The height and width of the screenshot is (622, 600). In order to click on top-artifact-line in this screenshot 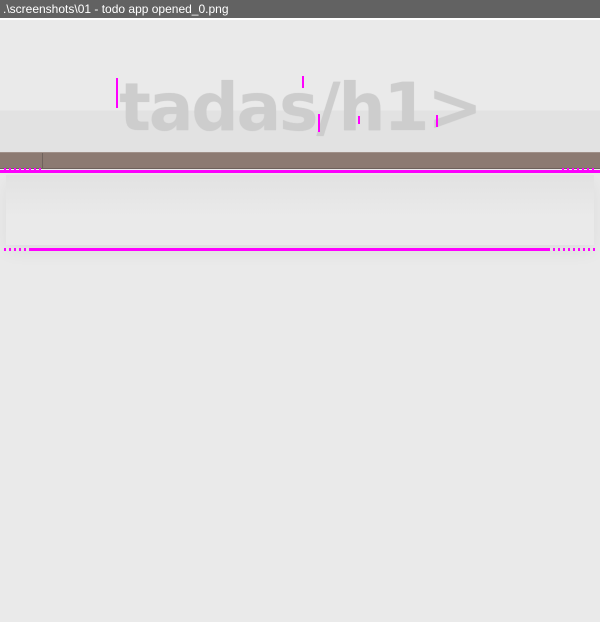, I will do `click(300, 171)`.